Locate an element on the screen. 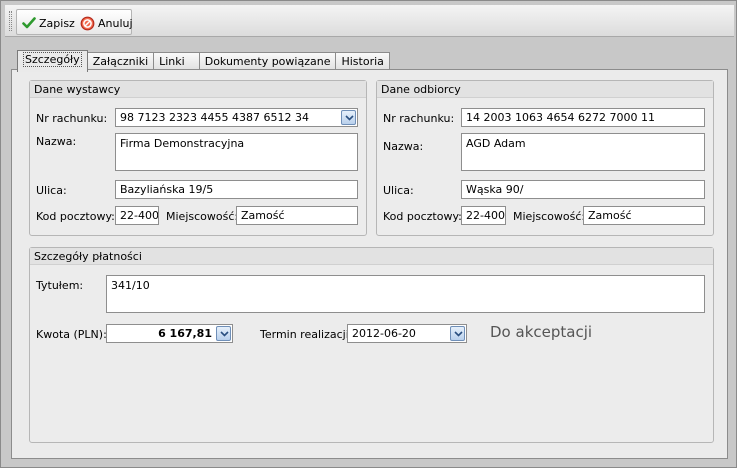 Image resolution: width=737 pixels, height=468 pixels. payment-amount-dropdown-button is located at coordinates (223, 333).